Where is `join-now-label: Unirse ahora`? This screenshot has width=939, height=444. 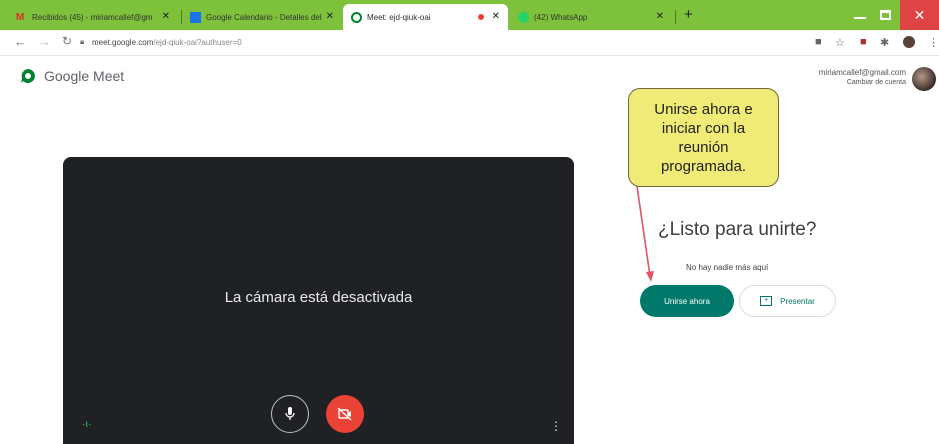
join-now-label: Unirse ahora is located at coordinates (687, 301).